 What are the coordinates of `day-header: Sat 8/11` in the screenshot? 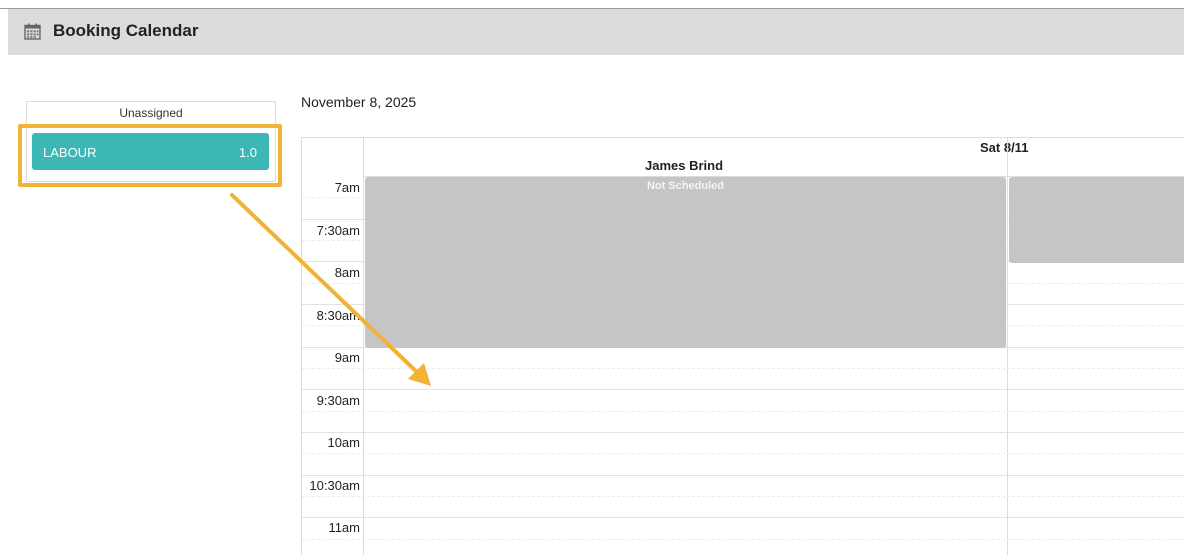 It's located at (1004, 147).